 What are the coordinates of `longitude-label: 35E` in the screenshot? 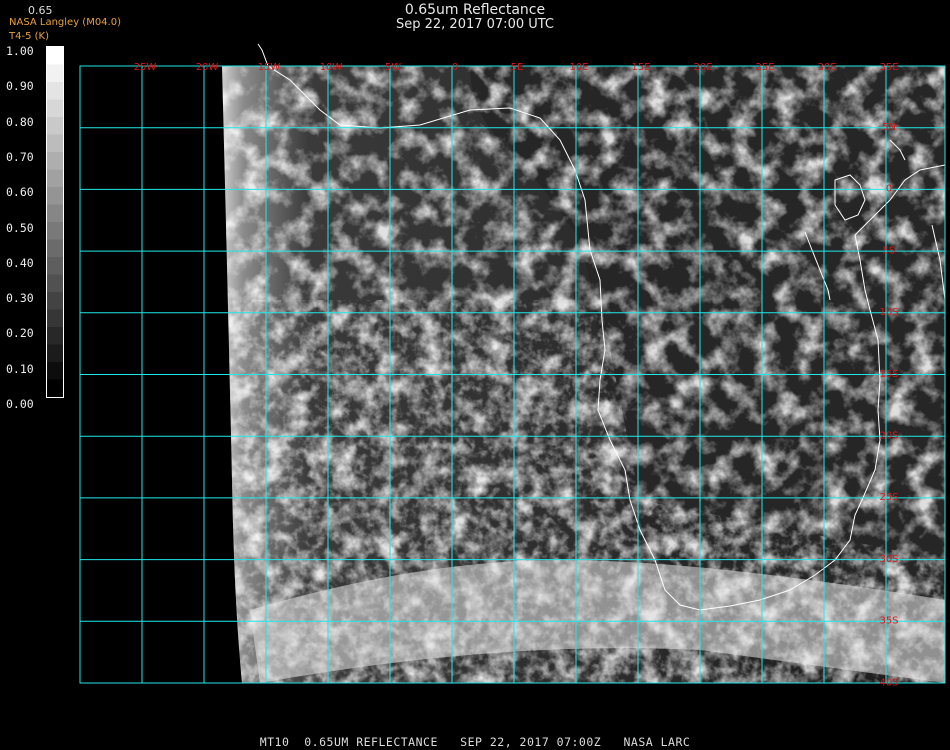 It's located at (888, 67).